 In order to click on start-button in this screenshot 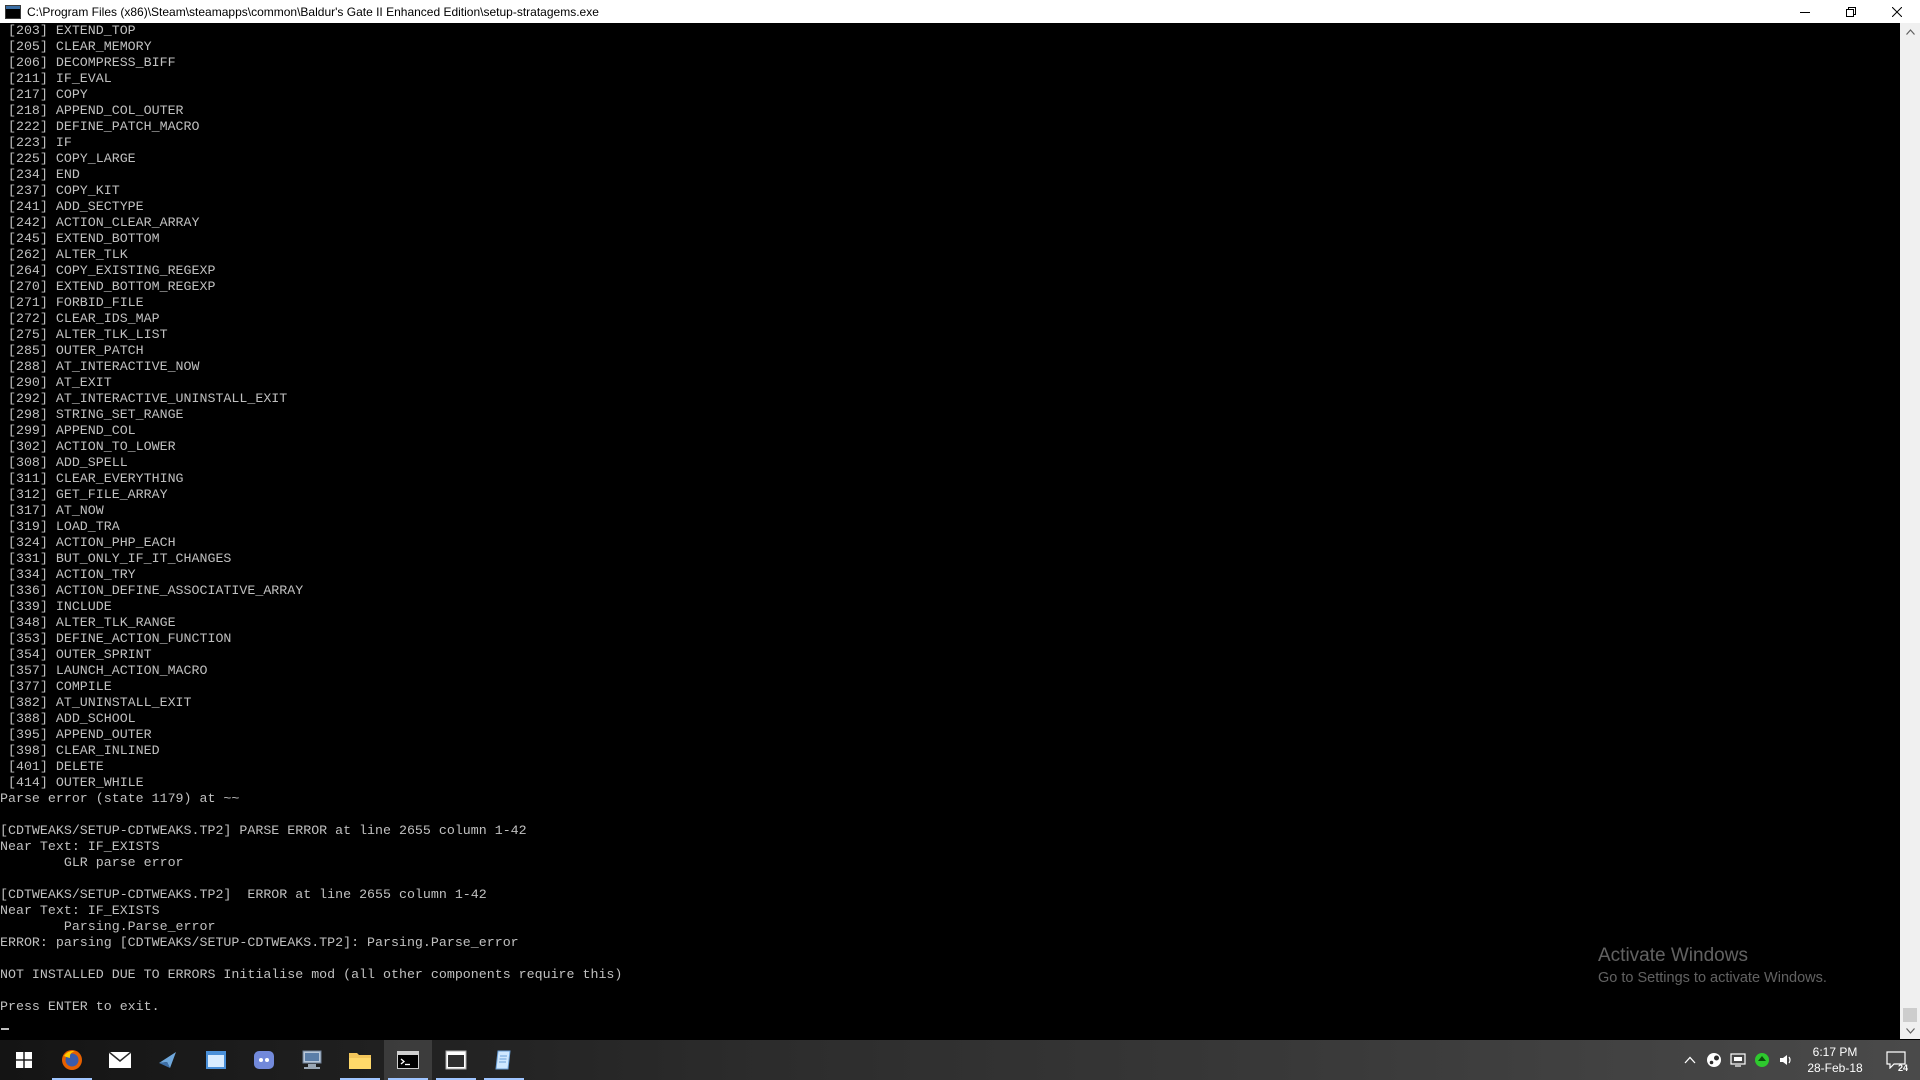, I will do `click(24, 1060)`.